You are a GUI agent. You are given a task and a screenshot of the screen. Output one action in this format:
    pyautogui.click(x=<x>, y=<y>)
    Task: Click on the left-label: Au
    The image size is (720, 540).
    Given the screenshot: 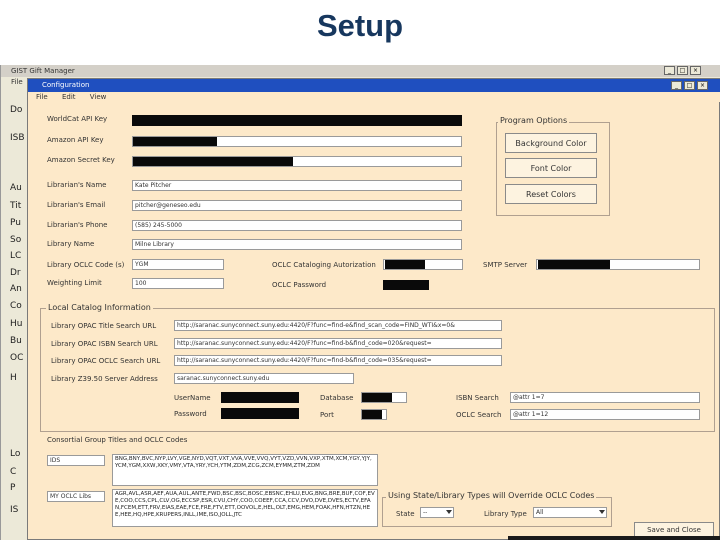 What is the action you would take?
    pyautogui.click(x=16, y=188)
    